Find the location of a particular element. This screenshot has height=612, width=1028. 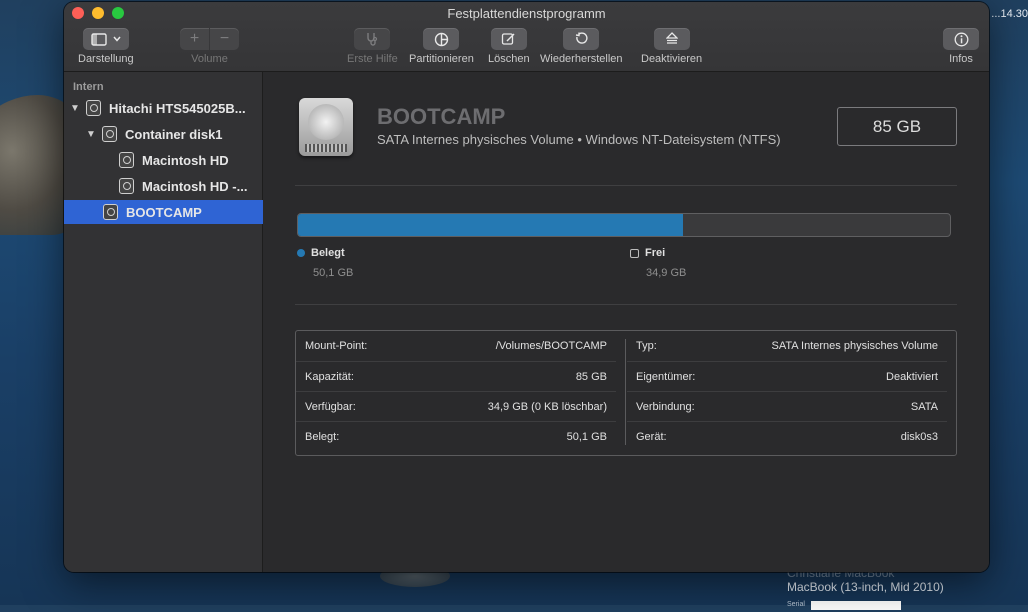

pie-chart-icon is located at coordinates (441, 39).